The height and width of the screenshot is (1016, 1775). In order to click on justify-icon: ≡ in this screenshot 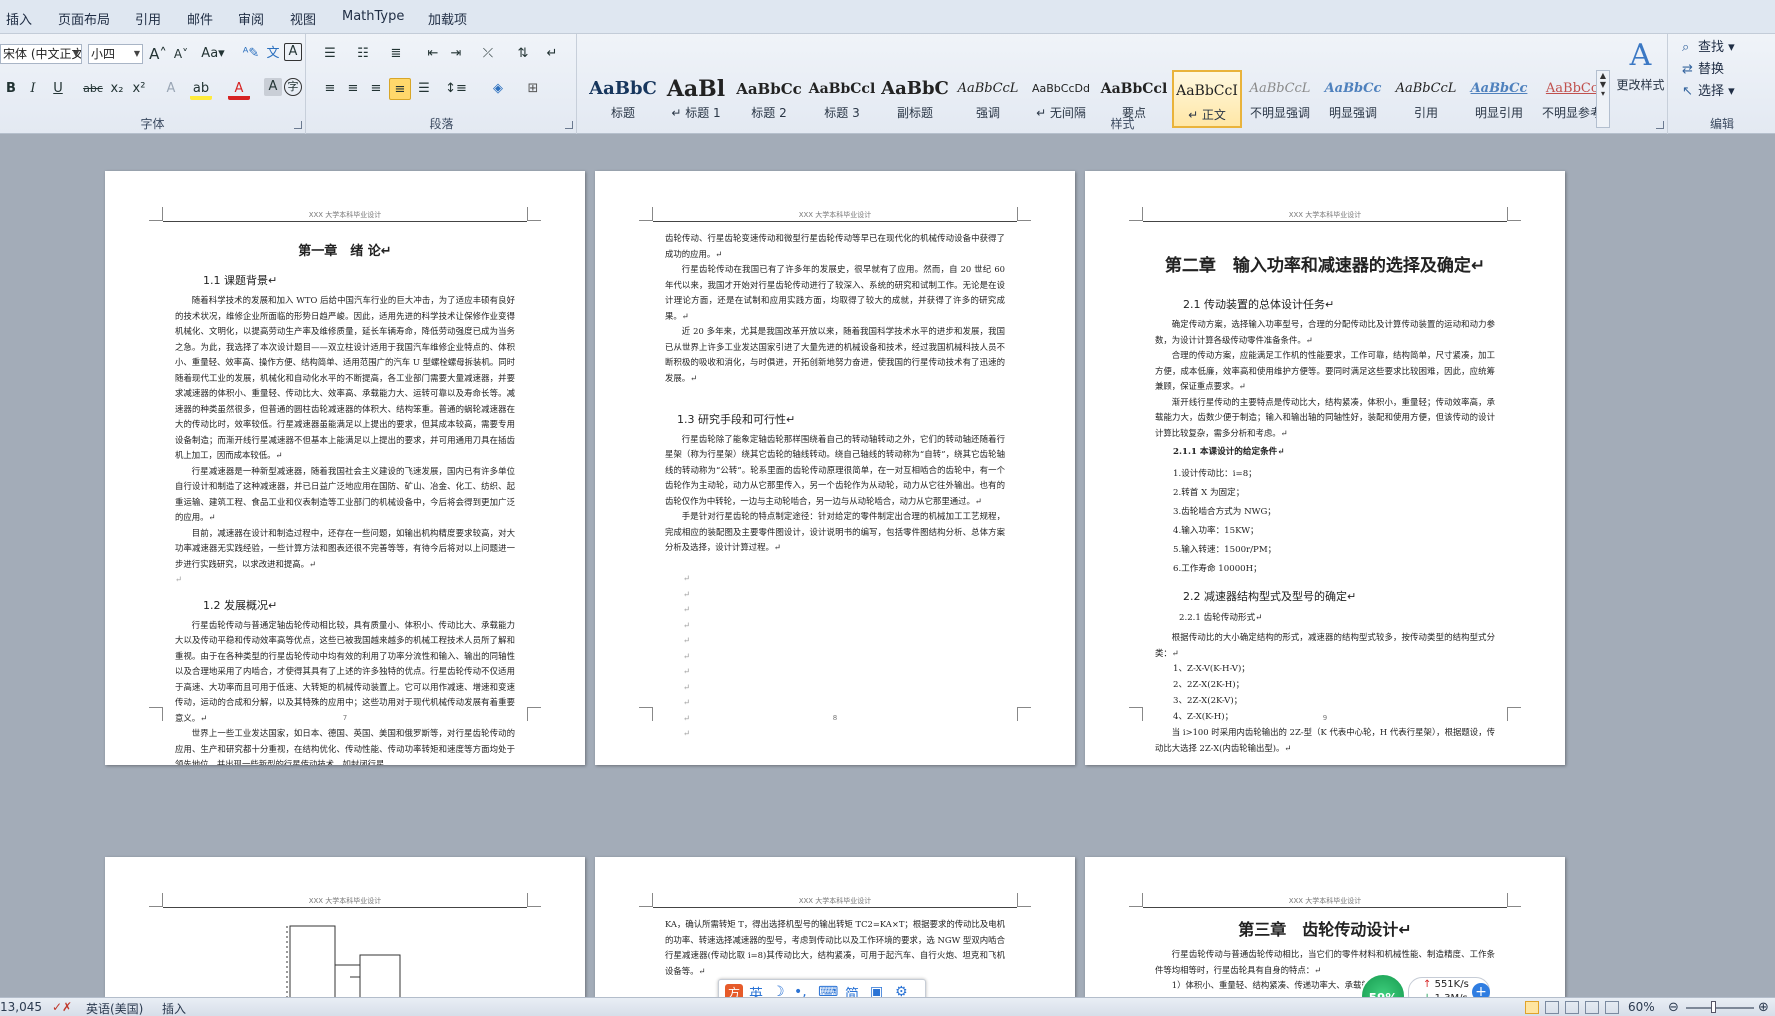, I will do `click(400, 89)`.